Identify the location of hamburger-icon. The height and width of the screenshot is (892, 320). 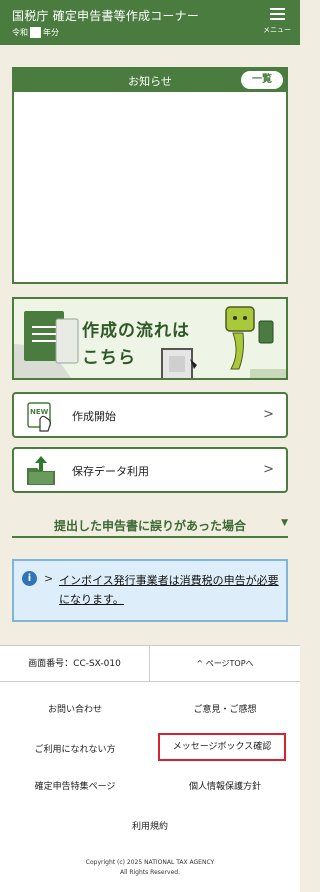
(277, 14).